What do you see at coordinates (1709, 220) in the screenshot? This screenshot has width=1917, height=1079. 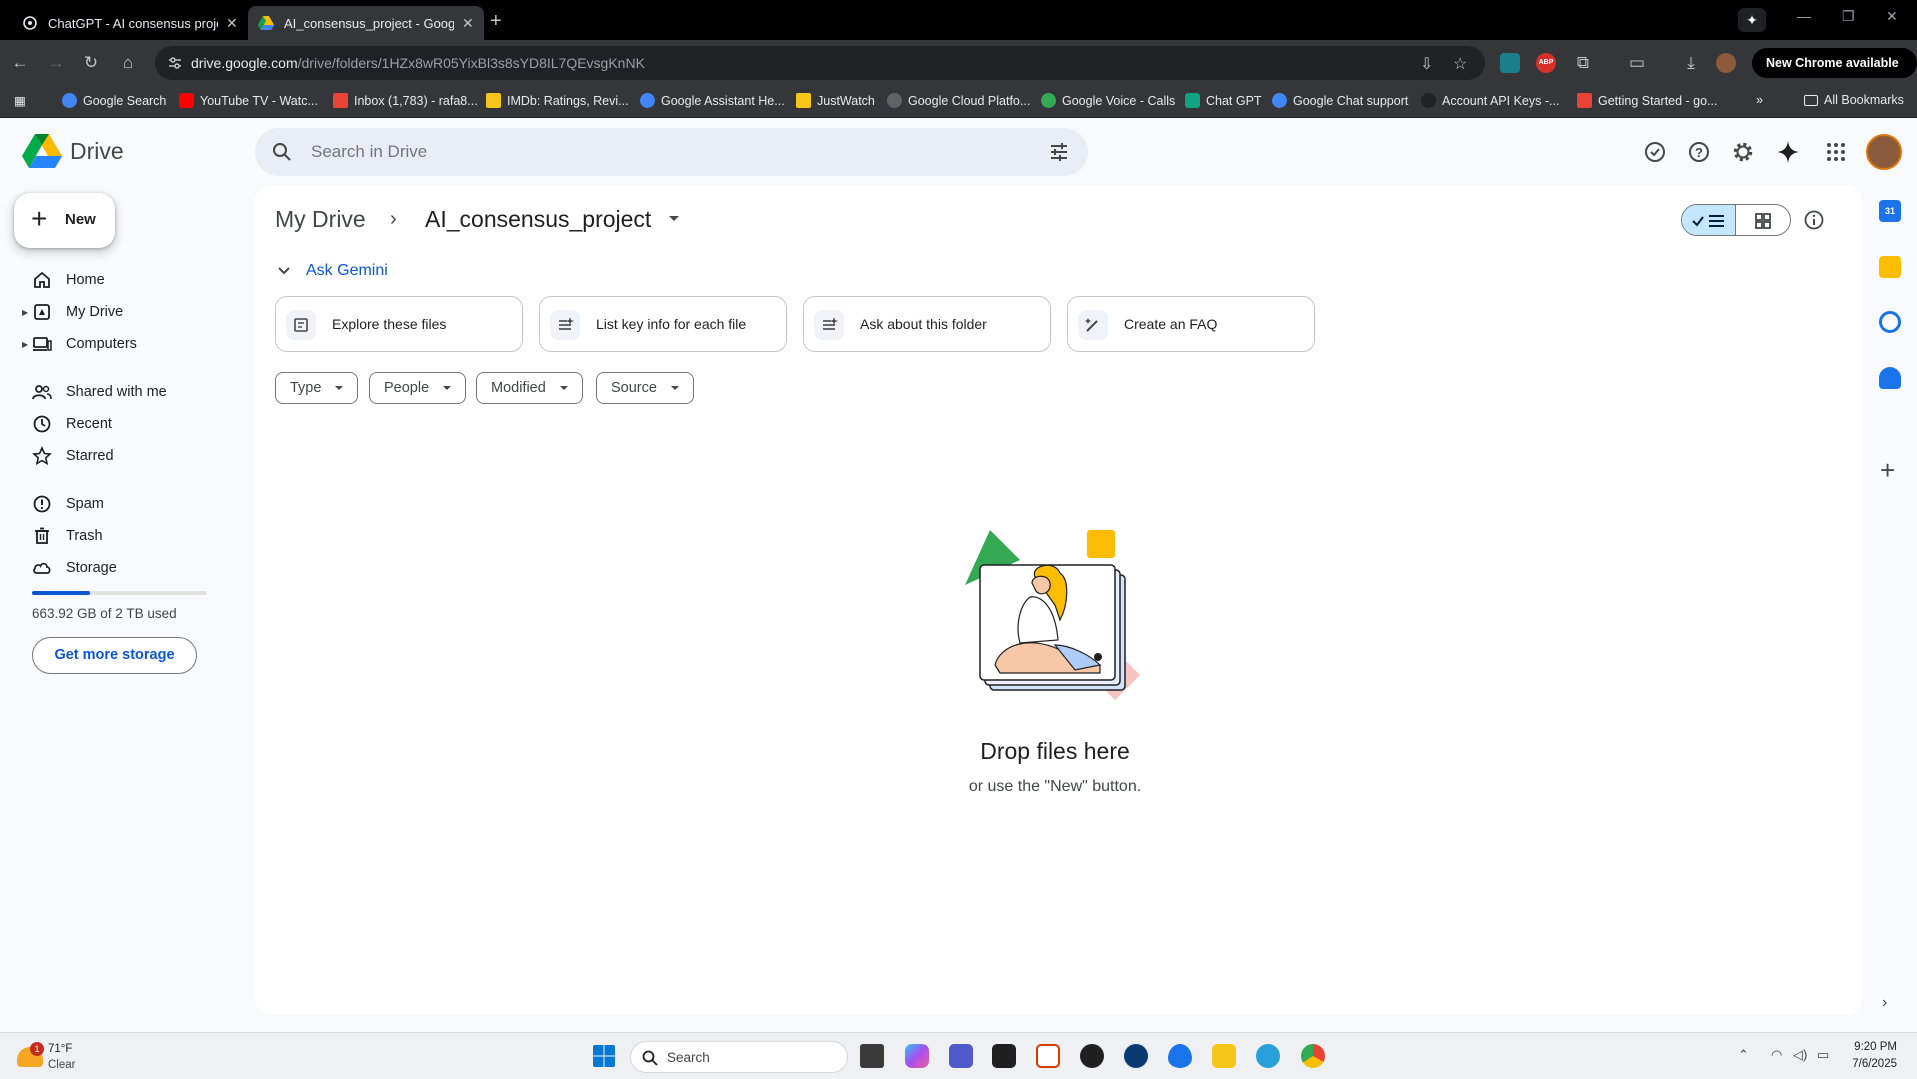 I see `list-view-button` at bounding box center [1709, 220].